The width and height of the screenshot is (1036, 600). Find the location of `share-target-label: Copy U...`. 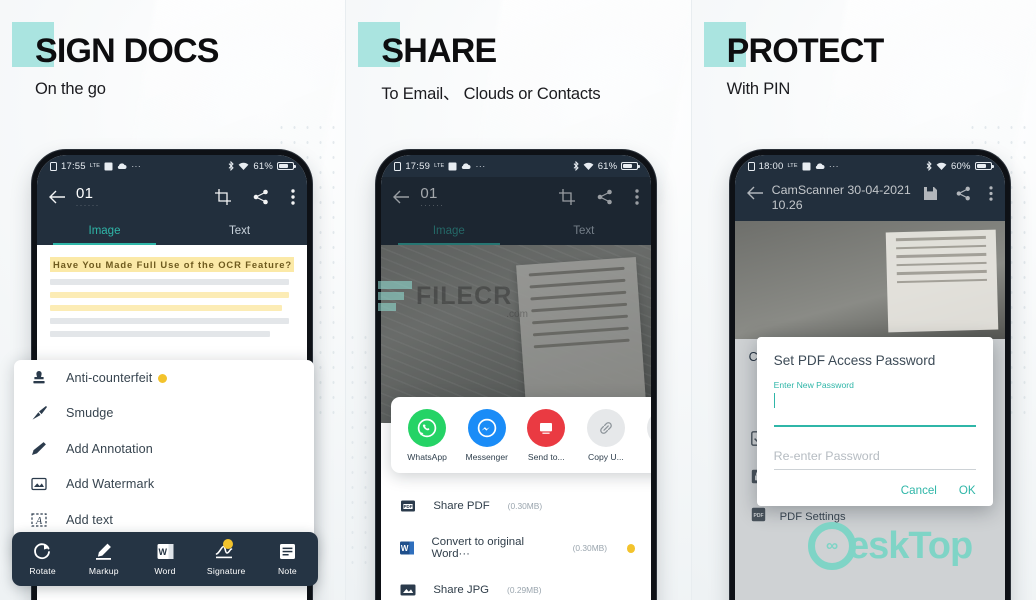

share-target-label: Copy U... is located at coordinates (605, 456).